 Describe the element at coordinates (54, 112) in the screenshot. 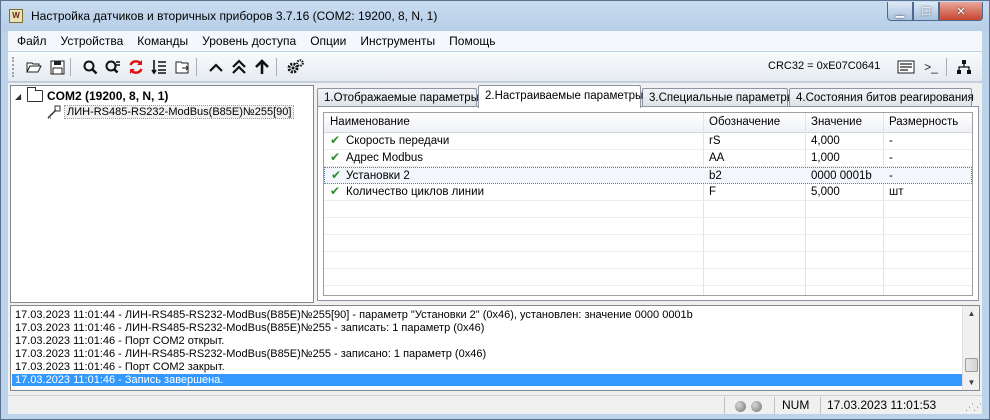

I see `device-connector-icon` at that location.